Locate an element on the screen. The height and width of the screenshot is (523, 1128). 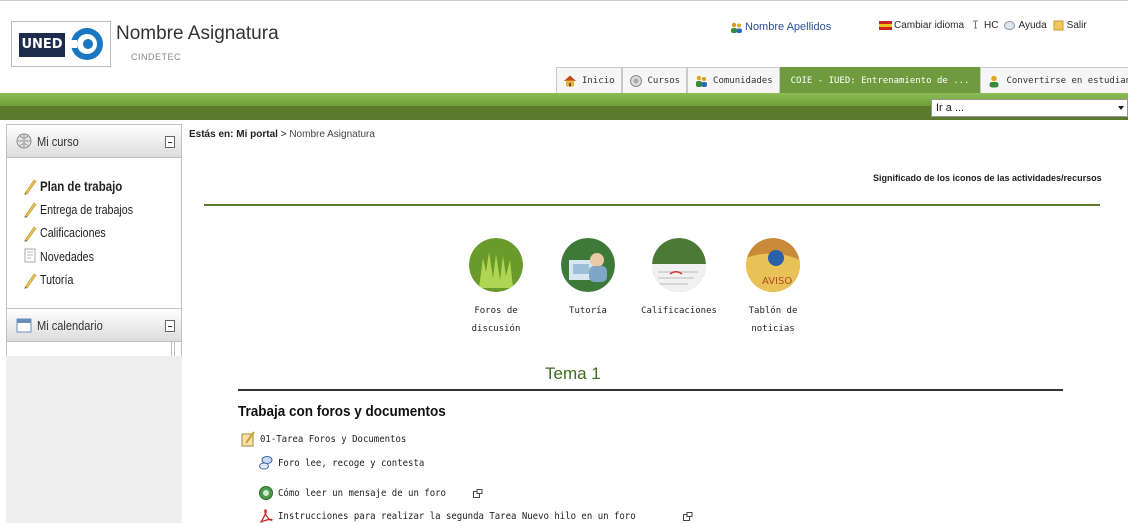
activity-como-leer-mensaje: Cómo leer un mensaje de un foro is located at coordinates (370, 493).